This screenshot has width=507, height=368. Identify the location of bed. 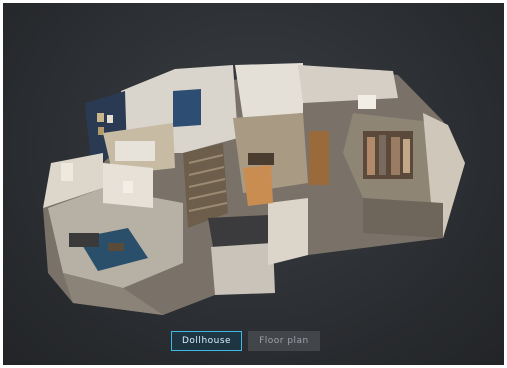
(135, 151).